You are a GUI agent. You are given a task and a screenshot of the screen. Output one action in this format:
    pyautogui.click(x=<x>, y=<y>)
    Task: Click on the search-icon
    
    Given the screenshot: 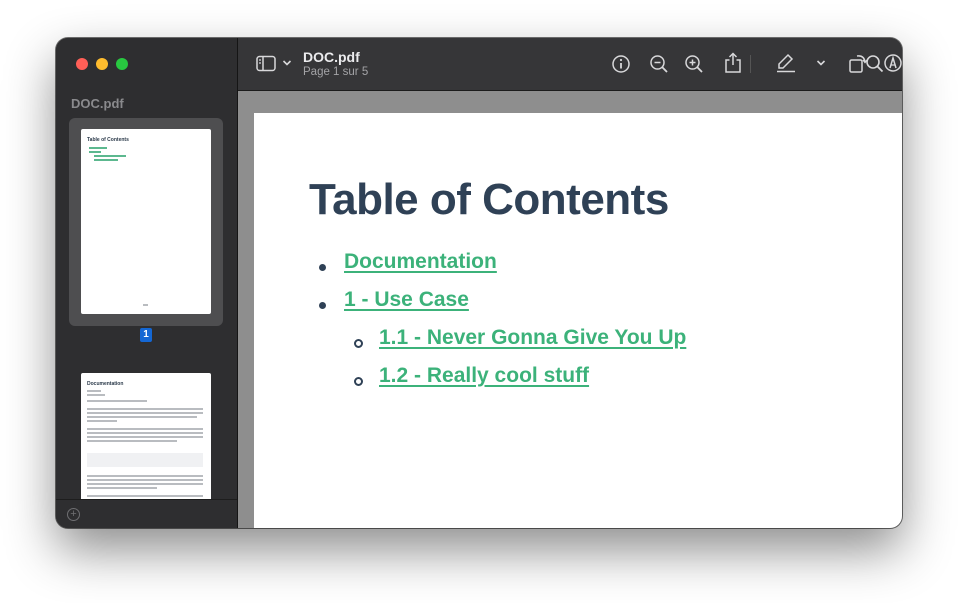 What is the action you would take?
    pyautogui.click(x=875, y=64)
    